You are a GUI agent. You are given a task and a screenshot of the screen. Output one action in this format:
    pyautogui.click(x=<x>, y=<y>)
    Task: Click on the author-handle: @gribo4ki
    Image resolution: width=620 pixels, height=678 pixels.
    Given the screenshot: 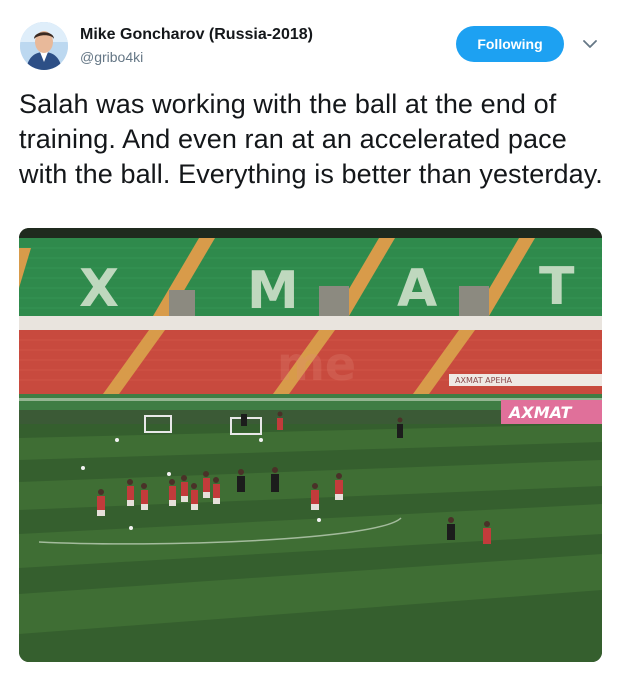 What is the action you would take?
    pyautogui.click(x=111, y=57)
    